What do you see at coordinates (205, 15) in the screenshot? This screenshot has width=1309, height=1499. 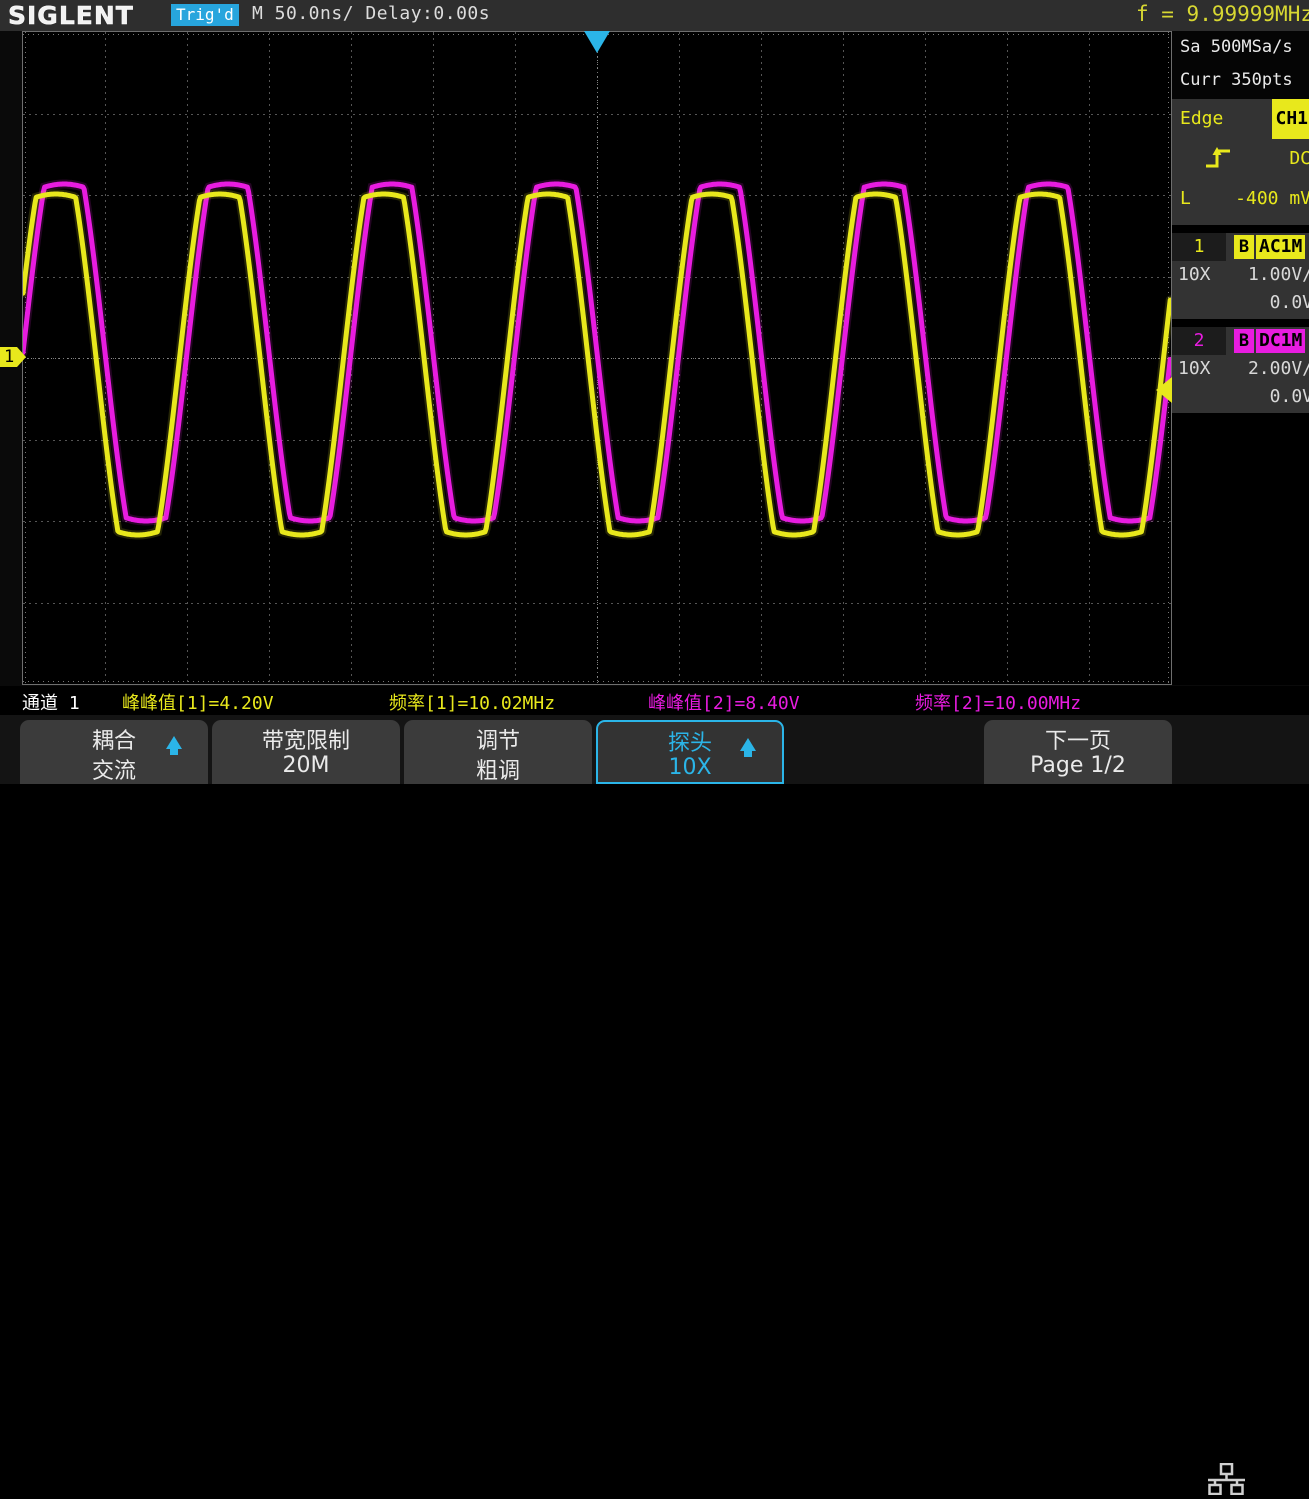 I see `trigger-status-badge: Trig'd` at bounding box center [205, 15].